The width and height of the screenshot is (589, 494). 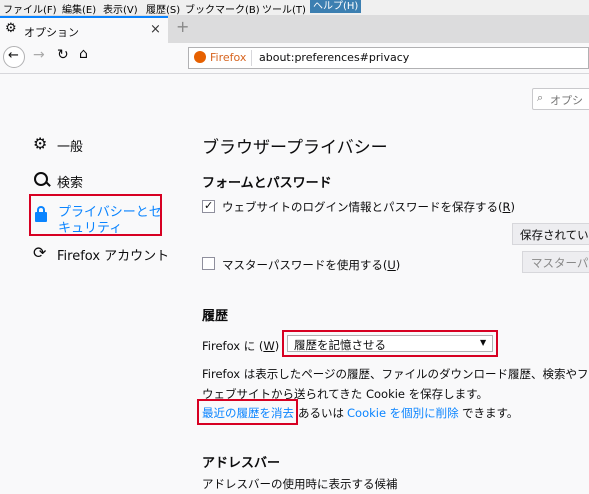 I want to click on identity-label: Firefox, so click(x=228, y=57).